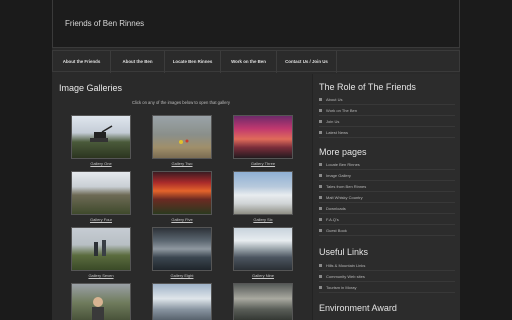 Image resolution: width=512 pixels, height=320 pixels. I want to click on page-title: Image Galleries, so click(91, 88).